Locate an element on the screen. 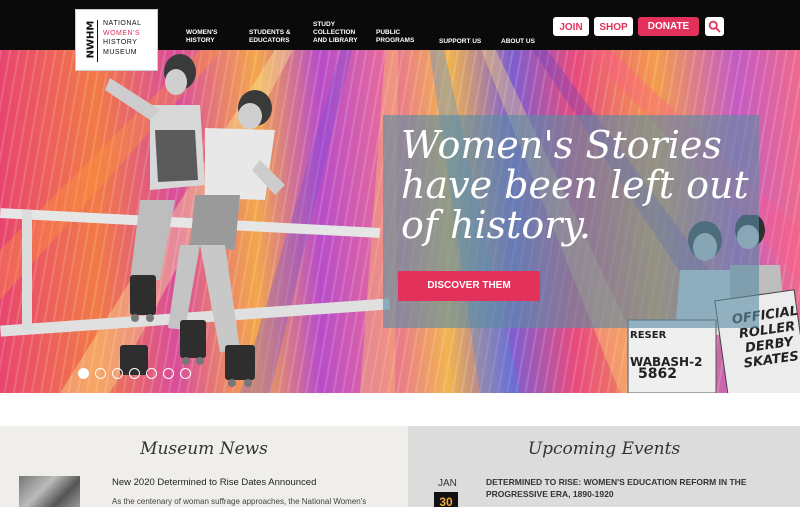 The image size is (800, 507). join-button: JOIN is located at coordinates (571, 26).